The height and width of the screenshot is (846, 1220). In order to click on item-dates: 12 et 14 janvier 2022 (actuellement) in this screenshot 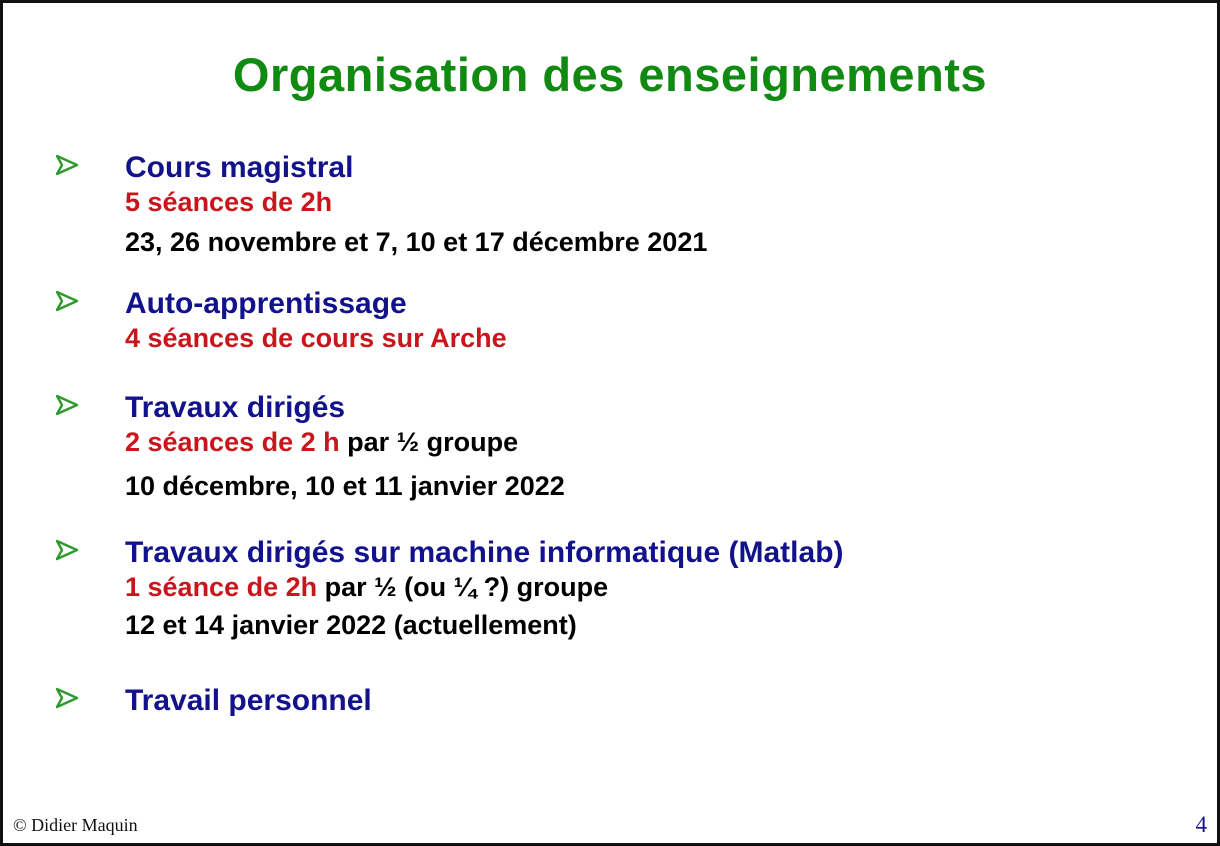, I will do `click(351, 625)`.